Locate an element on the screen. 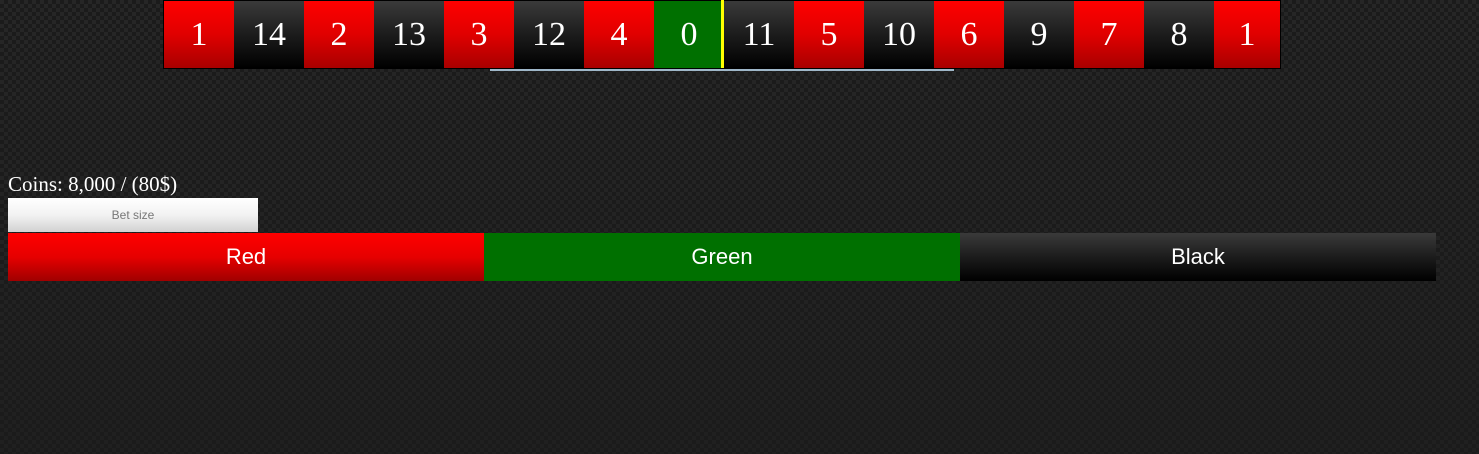 This screenshot has height=454, width=1479. coin-balance: Coins: 8,000 / (80$) is located at coordinates (93, 184).